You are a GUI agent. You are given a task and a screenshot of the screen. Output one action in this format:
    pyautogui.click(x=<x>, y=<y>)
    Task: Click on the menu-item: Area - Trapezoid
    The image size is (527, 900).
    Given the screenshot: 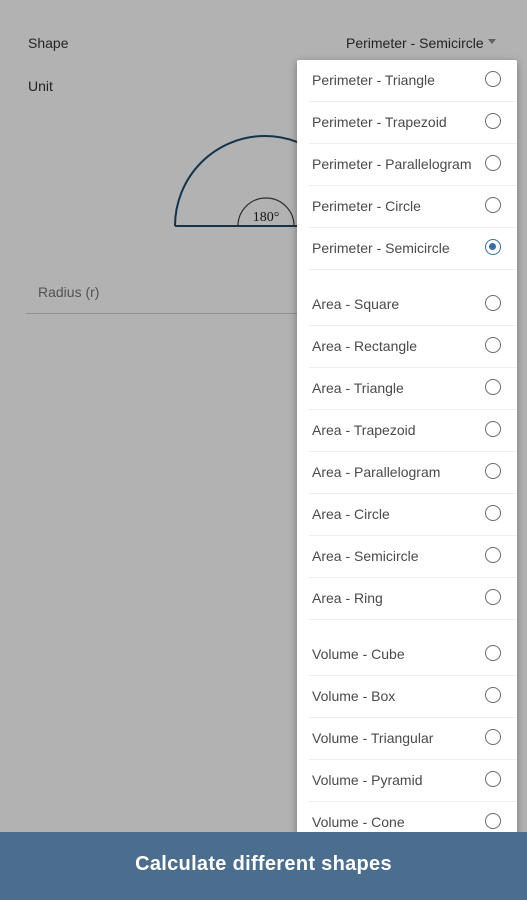 What is the action you would take?
    pyautogui.click(x=407, y=431)
    